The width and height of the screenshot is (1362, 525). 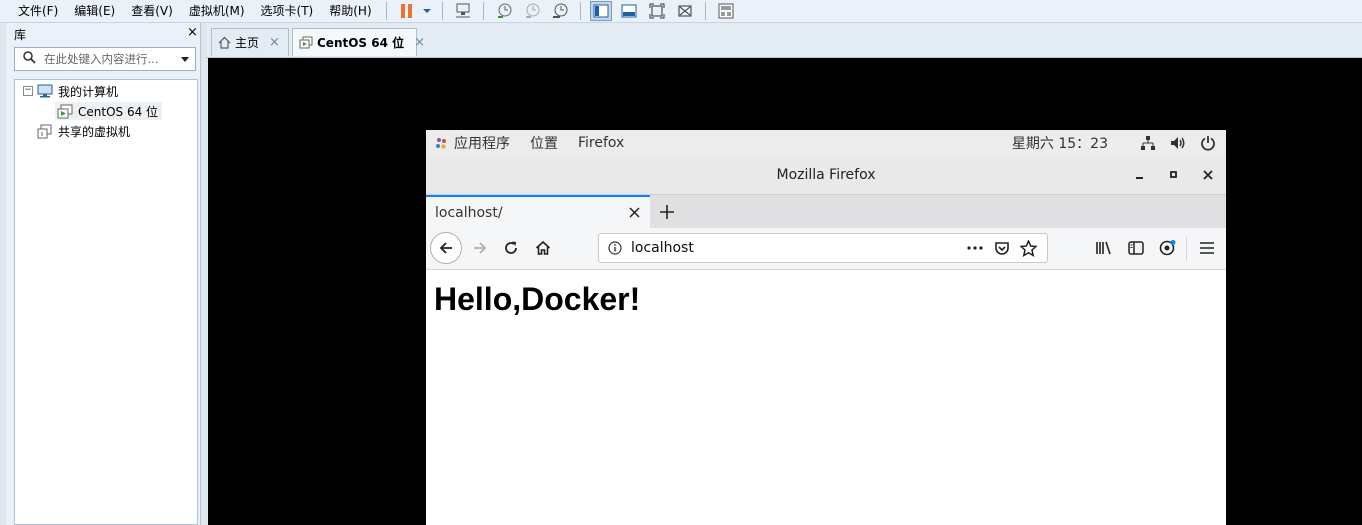 I want to click on vm-tab-bar: 主页 × CentOS 64 位 ×, so click(x=784, y=40).